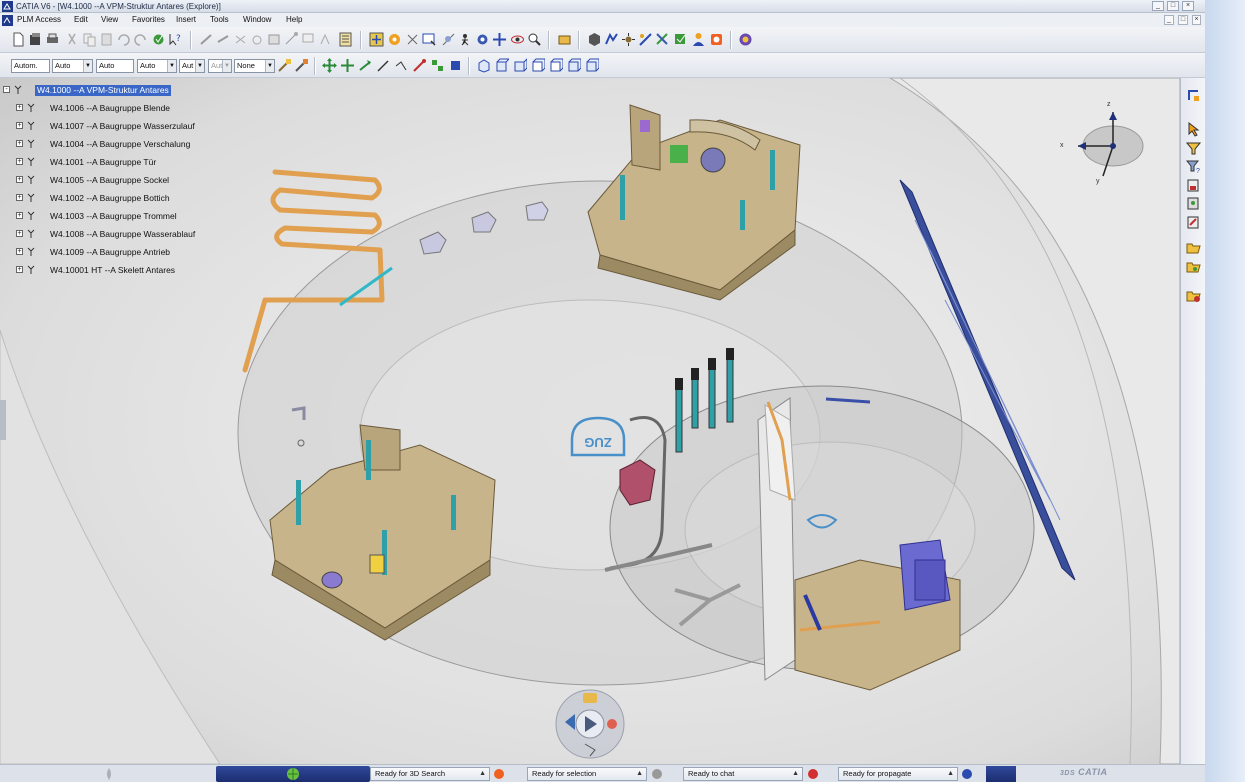 This screenshot has height=782, width=1245. What do you see at coordinates (3, 420) in the screenshot?
I see `left-splitter-handle` at bounding box center [3, 420].